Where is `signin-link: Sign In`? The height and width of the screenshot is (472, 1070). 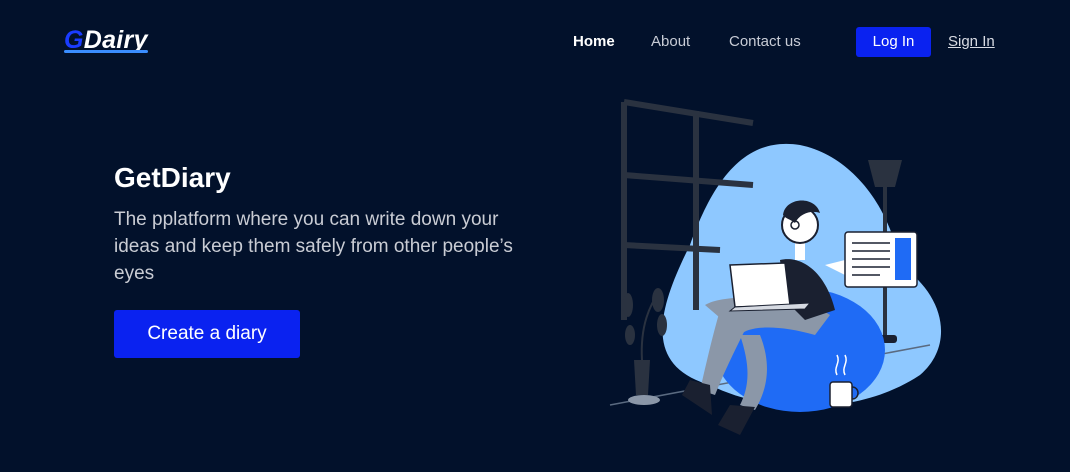
signin-link: Sign In is located at coordinates (971, 41).